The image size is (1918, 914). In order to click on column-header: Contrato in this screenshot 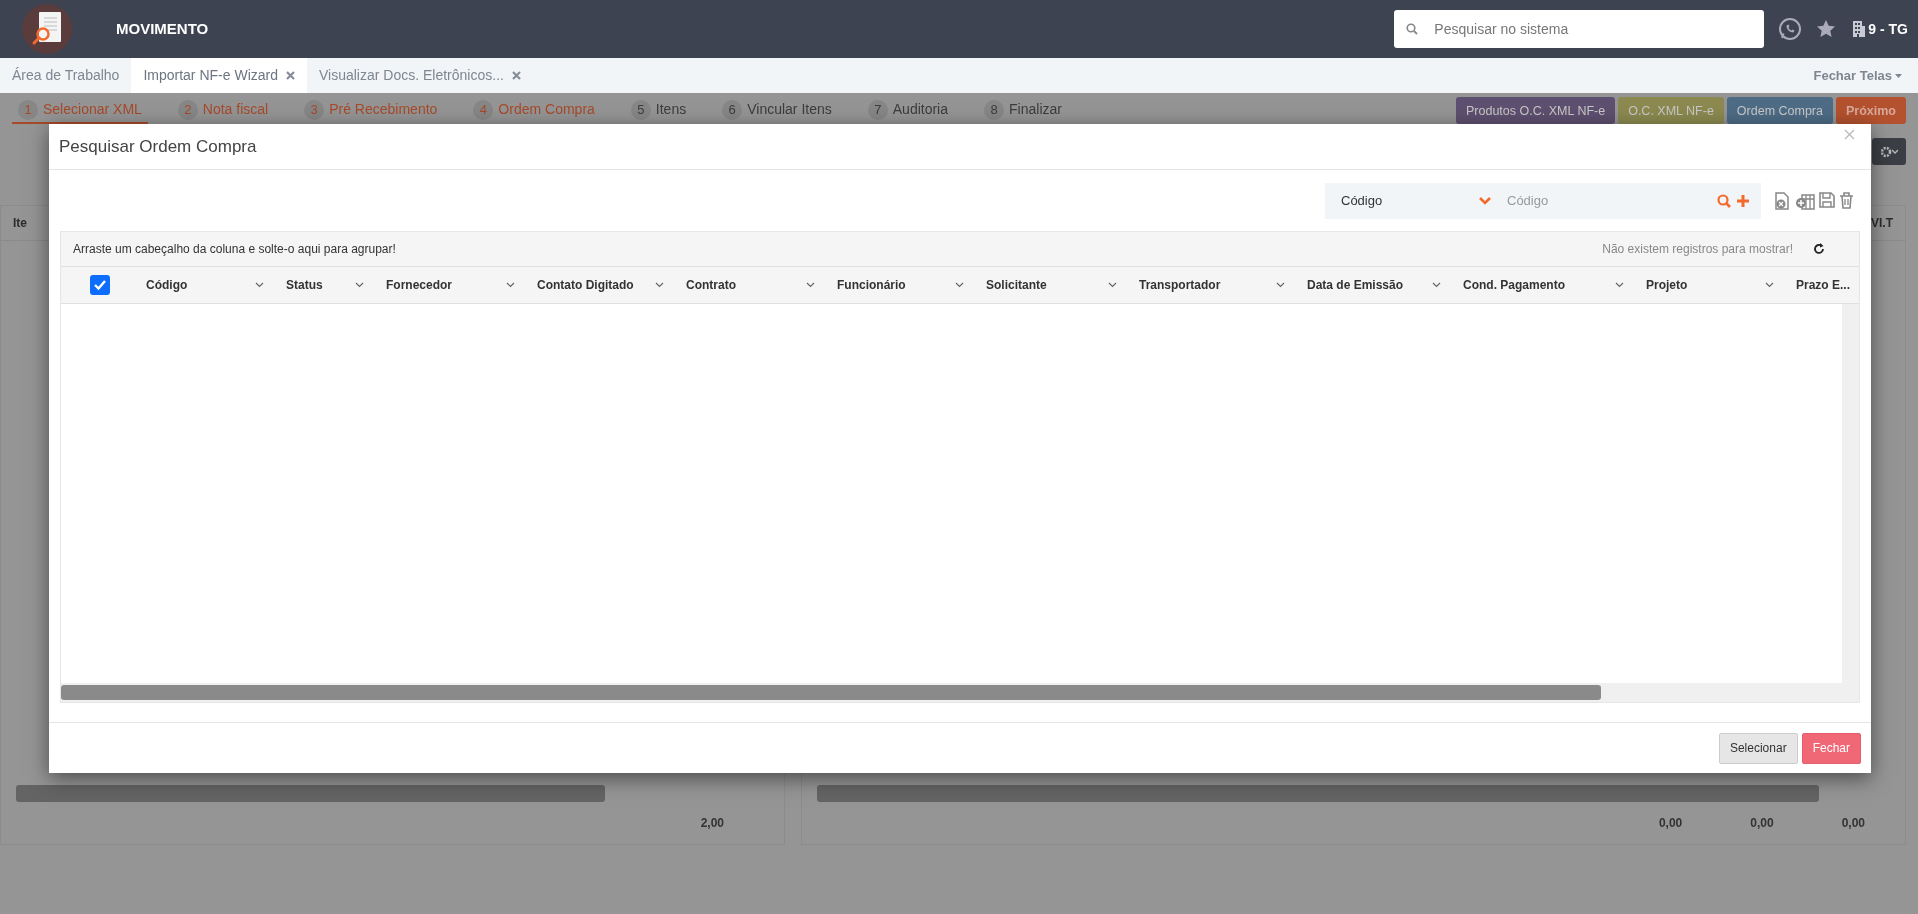, I will do `click(753, 285)`.